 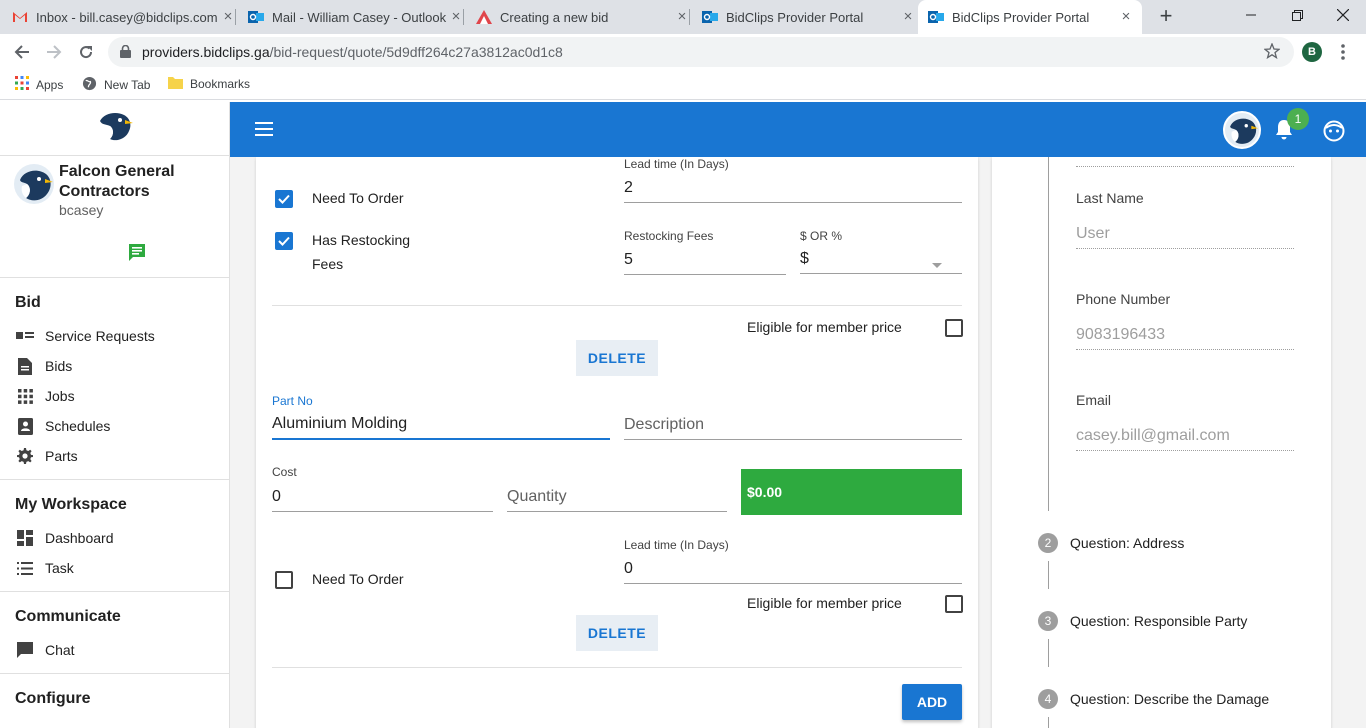 What do you see at coordinates (114, 366) in the screenshot?
I see `sidebar-item-bids: Bids` at bounding box center [114, 366].